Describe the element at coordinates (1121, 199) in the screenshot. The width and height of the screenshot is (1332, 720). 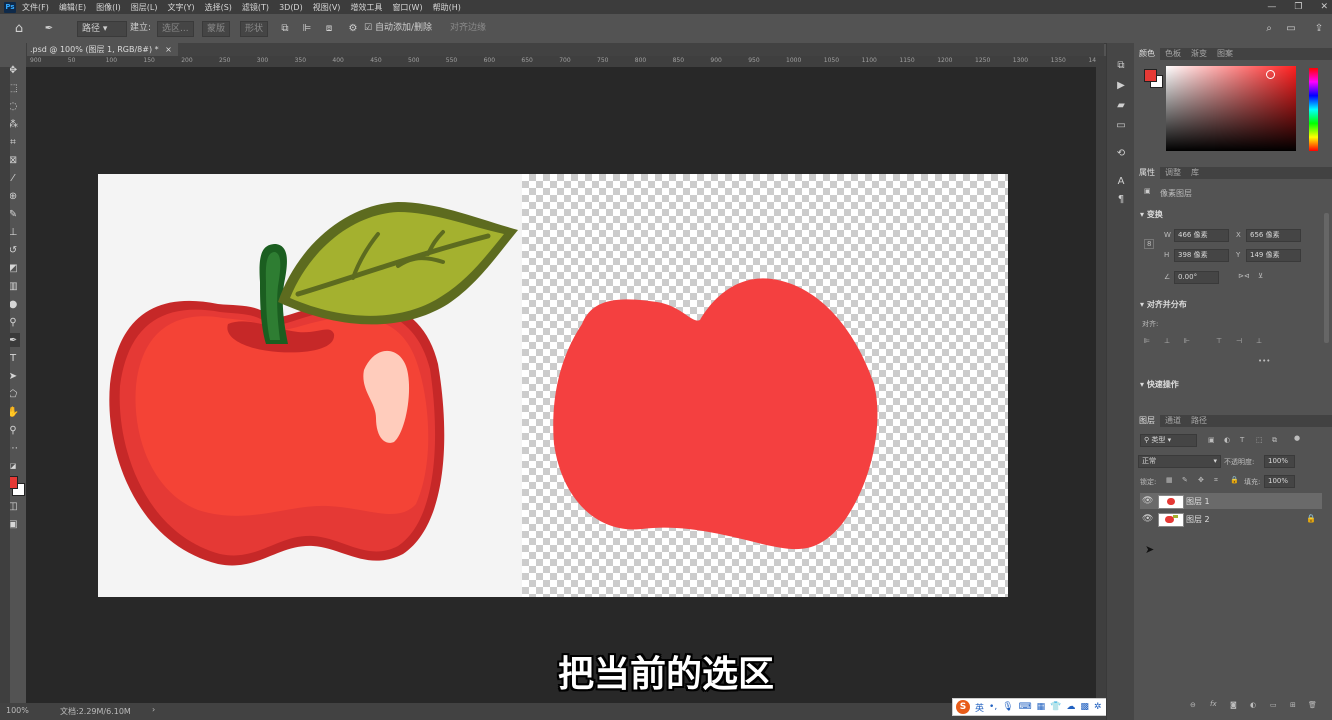
I see `paragraph-panel-icon: ¶` at that location.